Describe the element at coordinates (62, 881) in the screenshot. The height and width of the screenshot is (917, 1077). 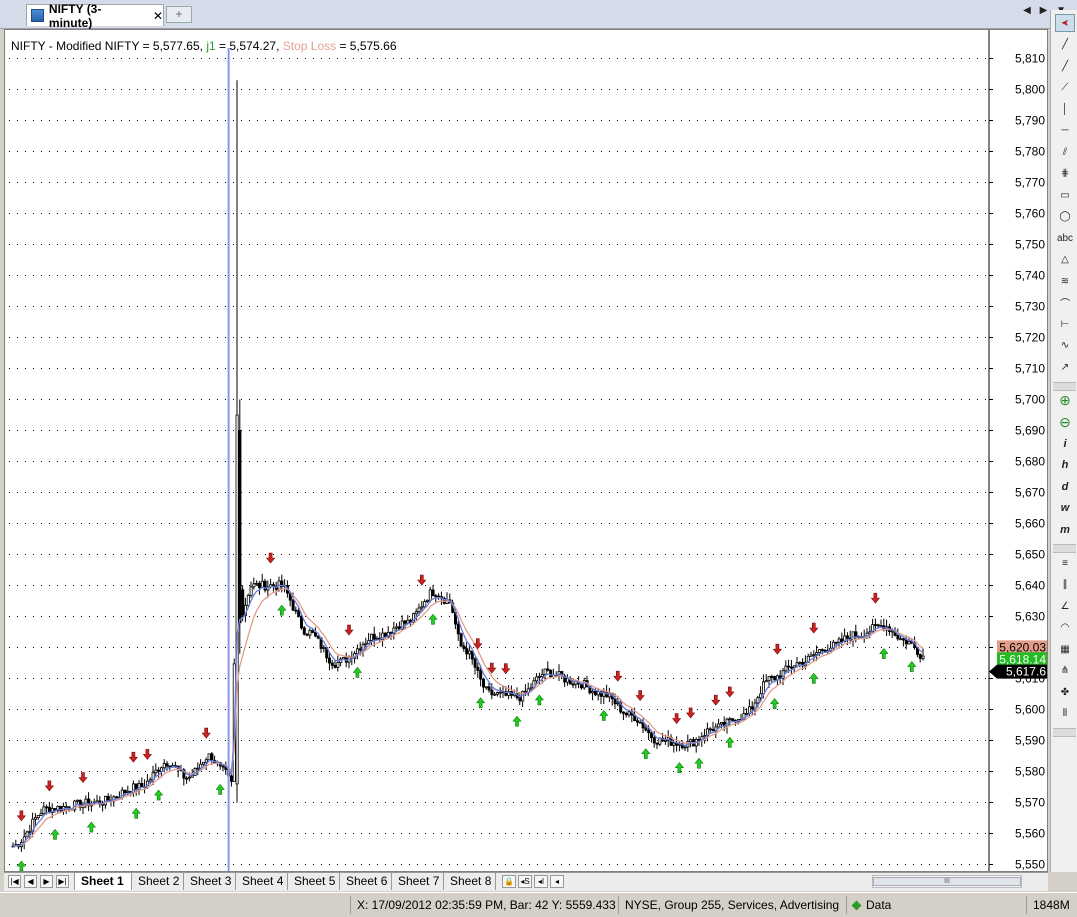
I see `last-sheet-button: ▶|` at that location.